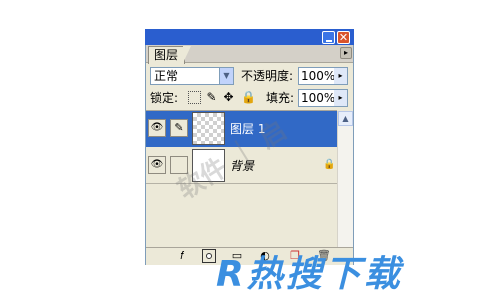 The height and width of the screenshot is (305, 498). Describe the element at coordinates (340, 98) in the screenshot. I see `fill-slider-arrow-icon: ▸` at that location.